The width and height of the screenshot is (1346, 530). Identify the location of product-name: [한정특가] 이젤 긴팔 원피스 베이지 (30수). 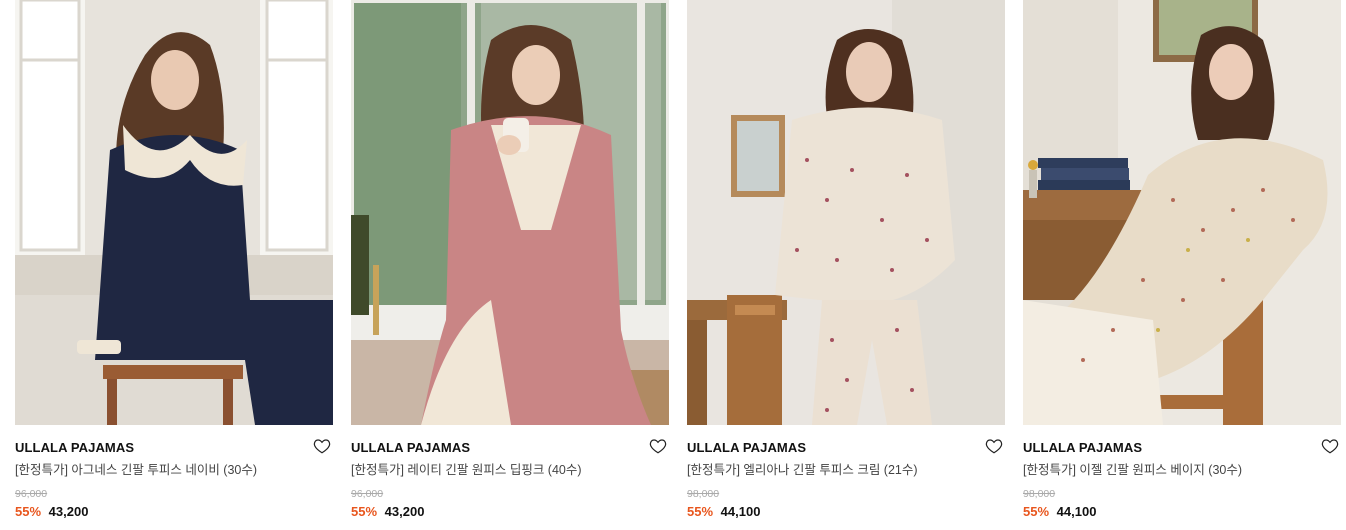
(1132, 470).